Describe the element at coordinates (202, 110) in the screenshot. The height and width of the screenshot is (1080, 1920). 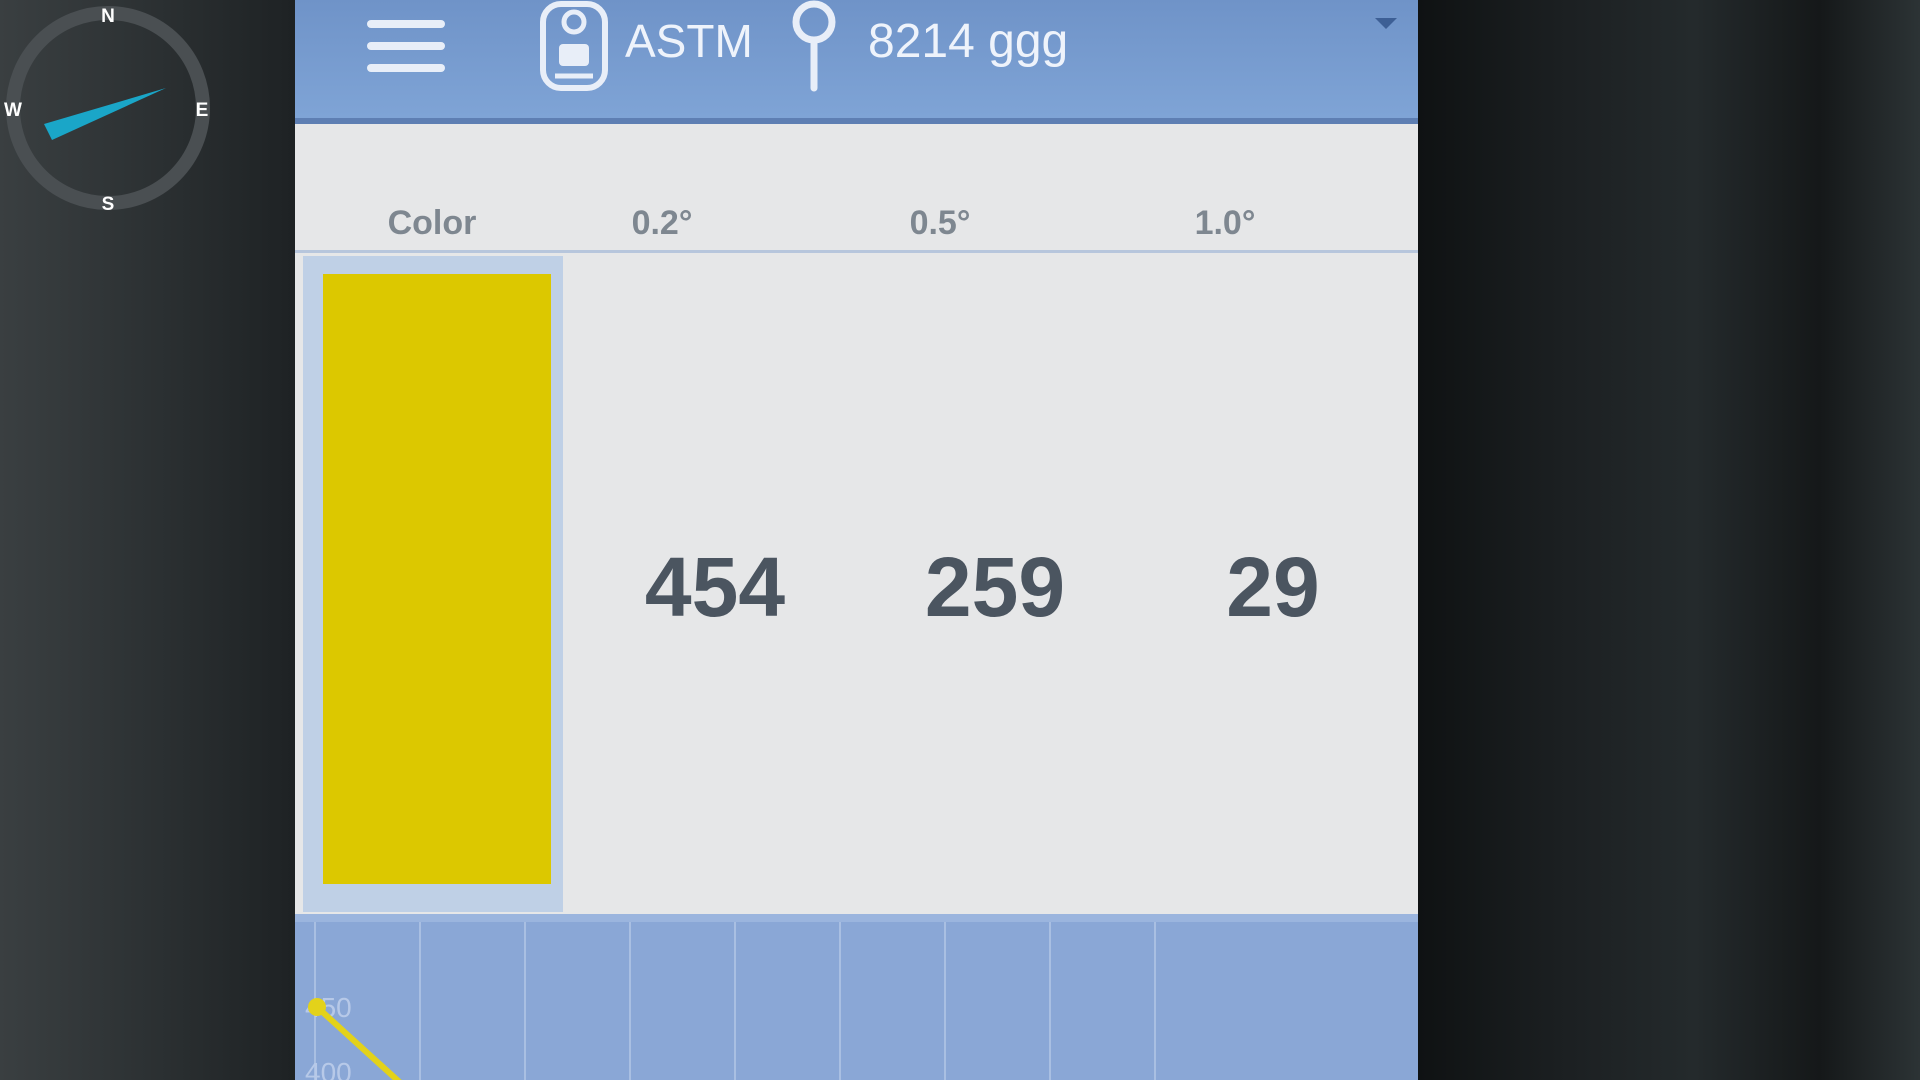
I see `compass-east-label: E` at that location.